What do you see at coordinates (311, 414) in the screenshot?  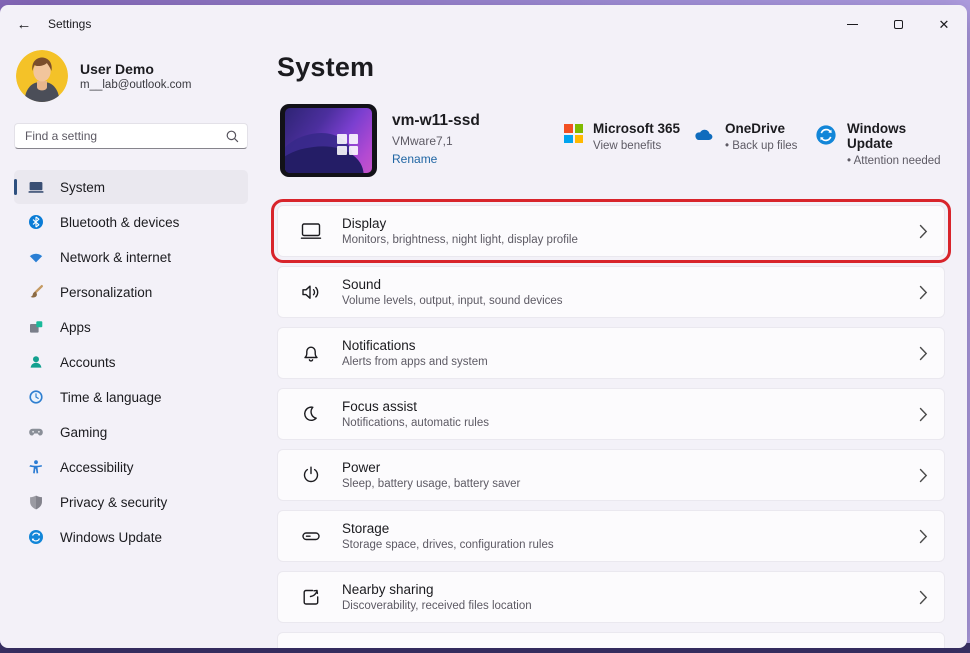 I see `moon-icon` at bounding box center [311, 414].